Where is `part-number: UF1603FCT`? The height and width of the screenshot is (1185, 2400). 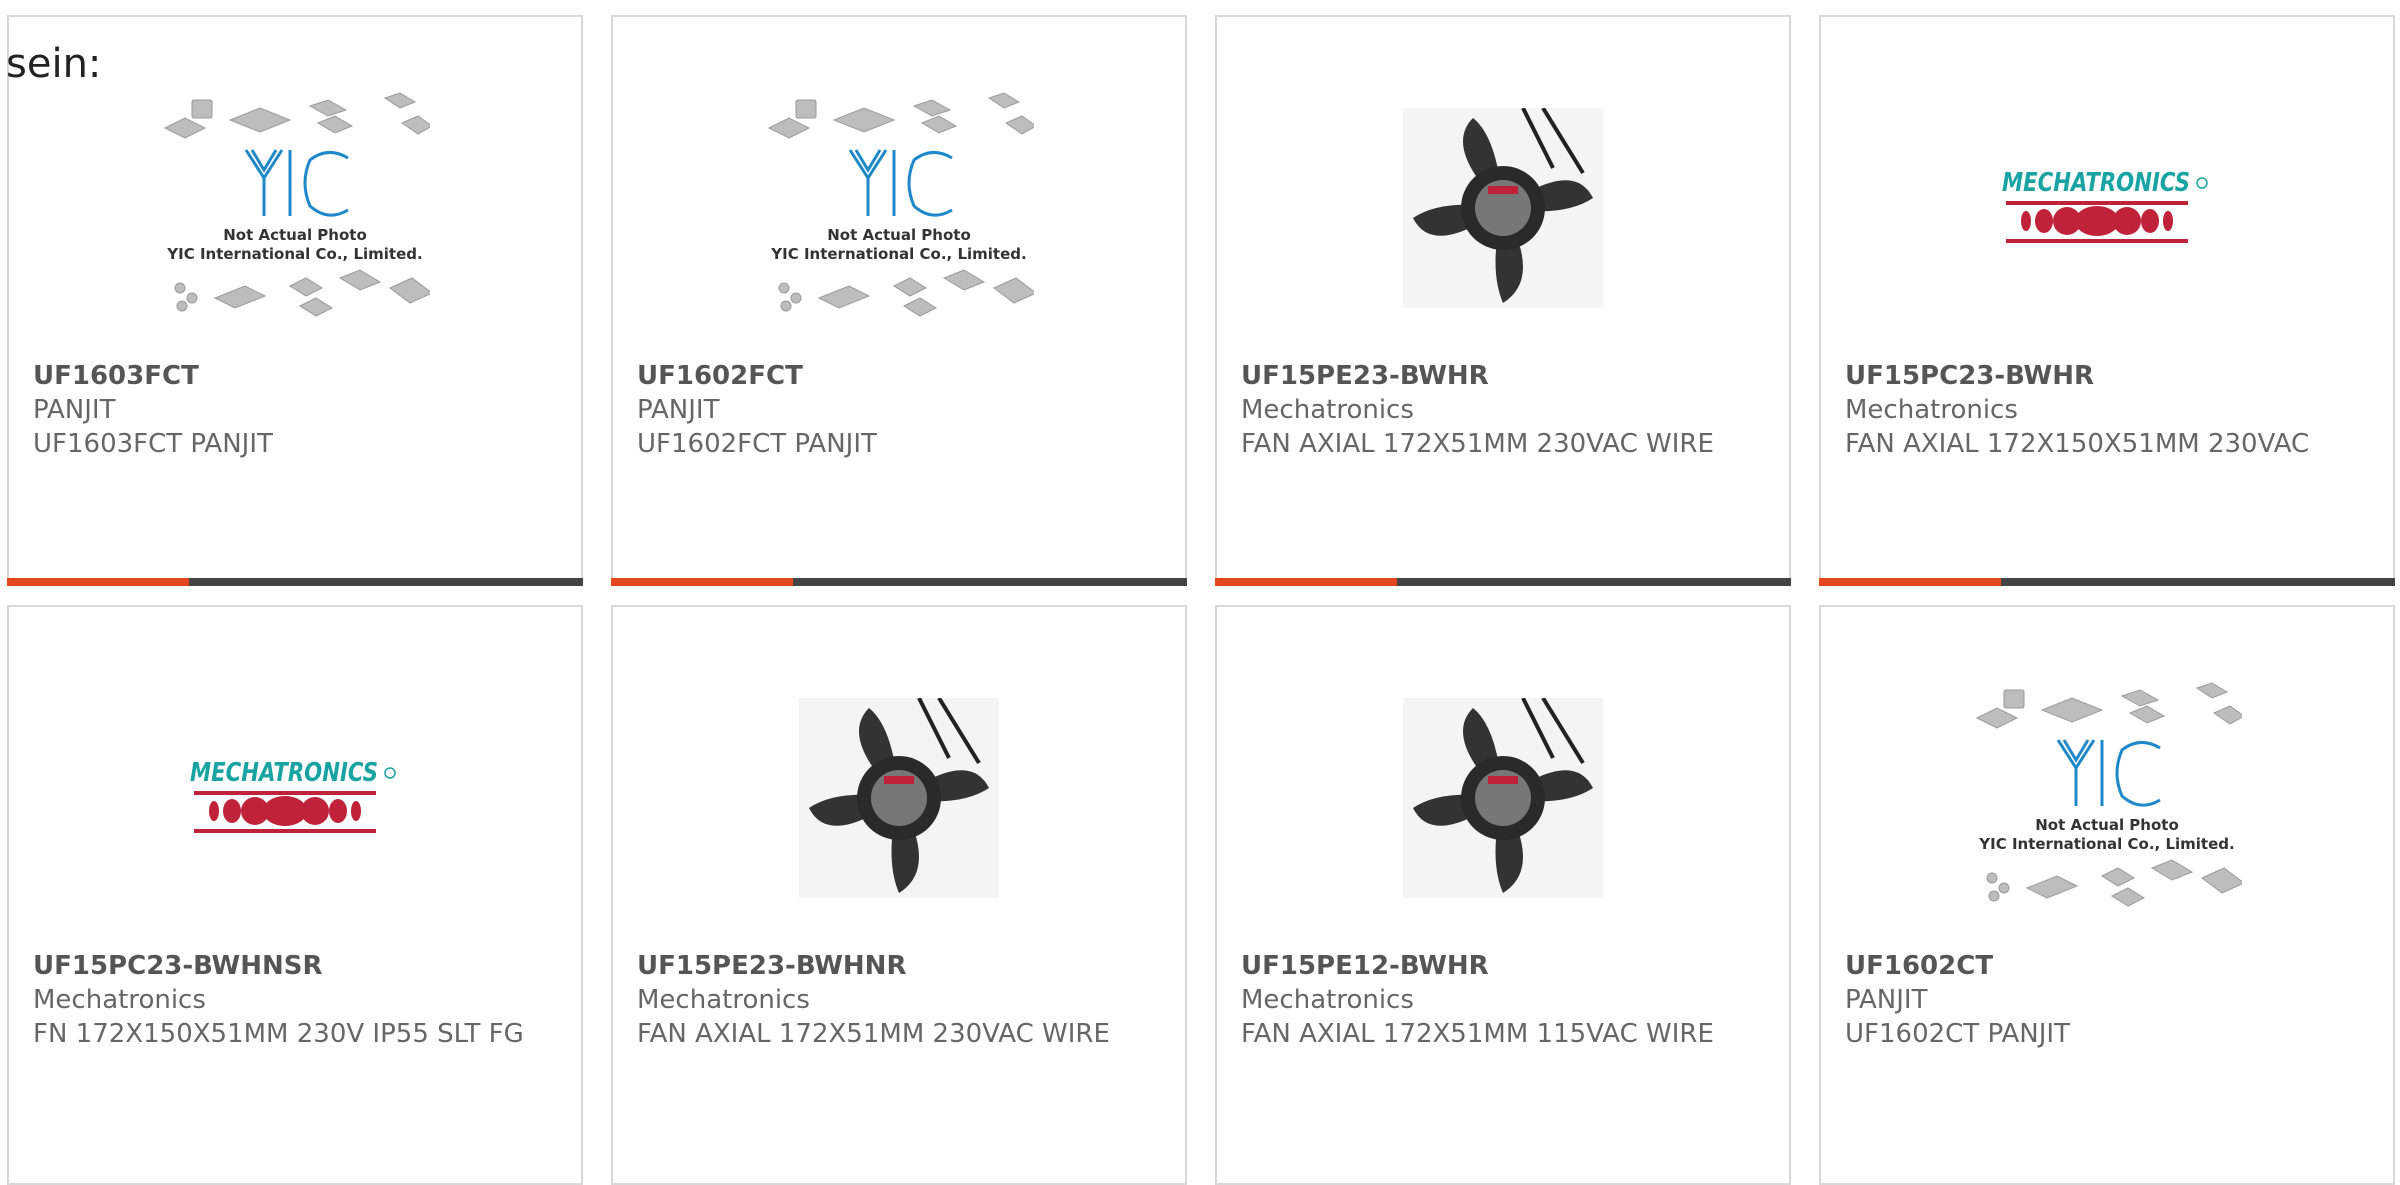 part-number: UF1603FCT is located at coordinates (116, 376).